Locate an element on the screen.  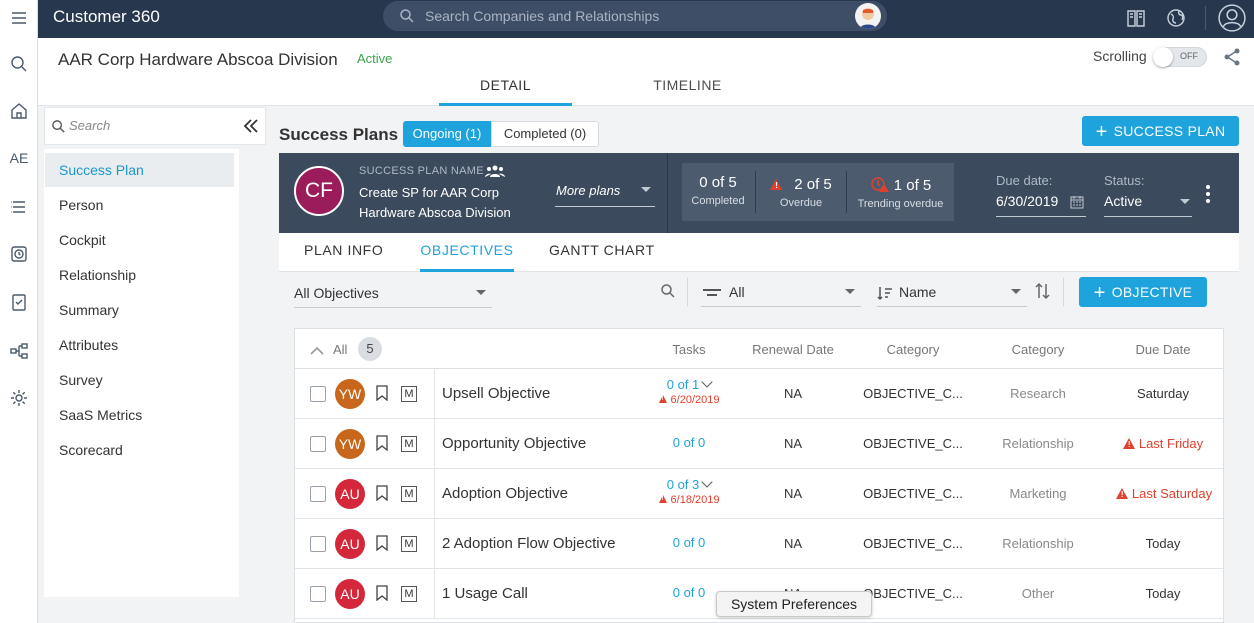
objective-name: Adoption Objective is located at coordinates (505, 493).